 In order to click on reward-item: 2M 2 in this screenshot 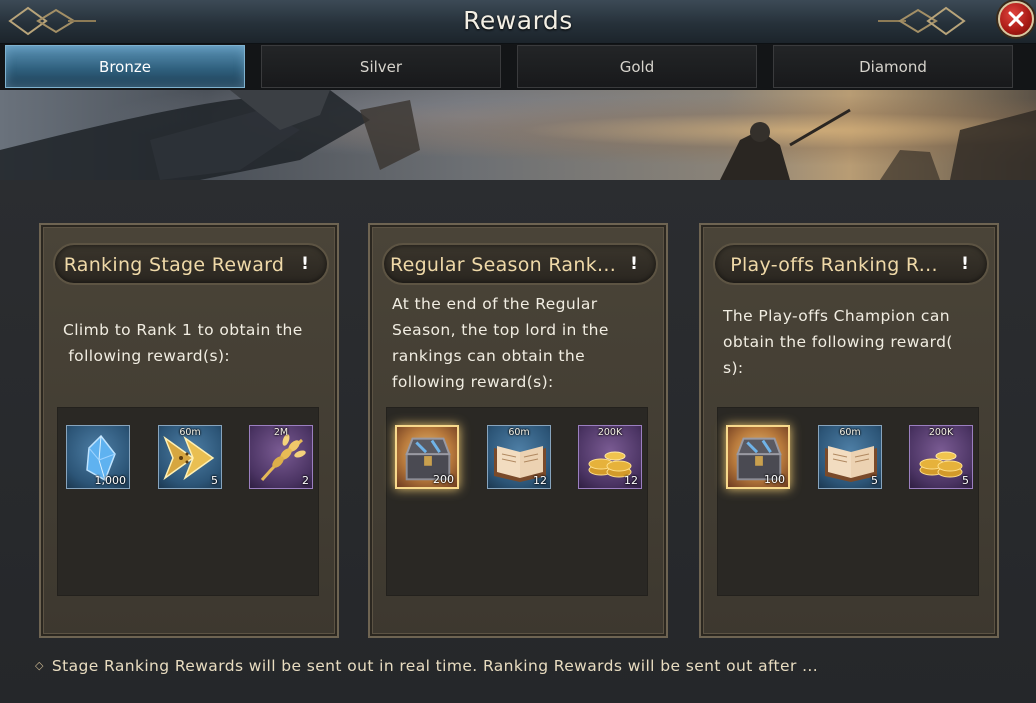, I will do `click(281, 457)`.